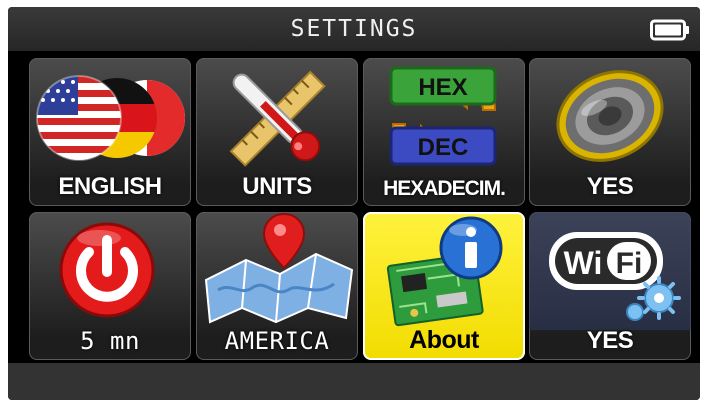 This screenshot has height=403, width=705. I want to click on tile-label: AMERICA, so click(277, 341).